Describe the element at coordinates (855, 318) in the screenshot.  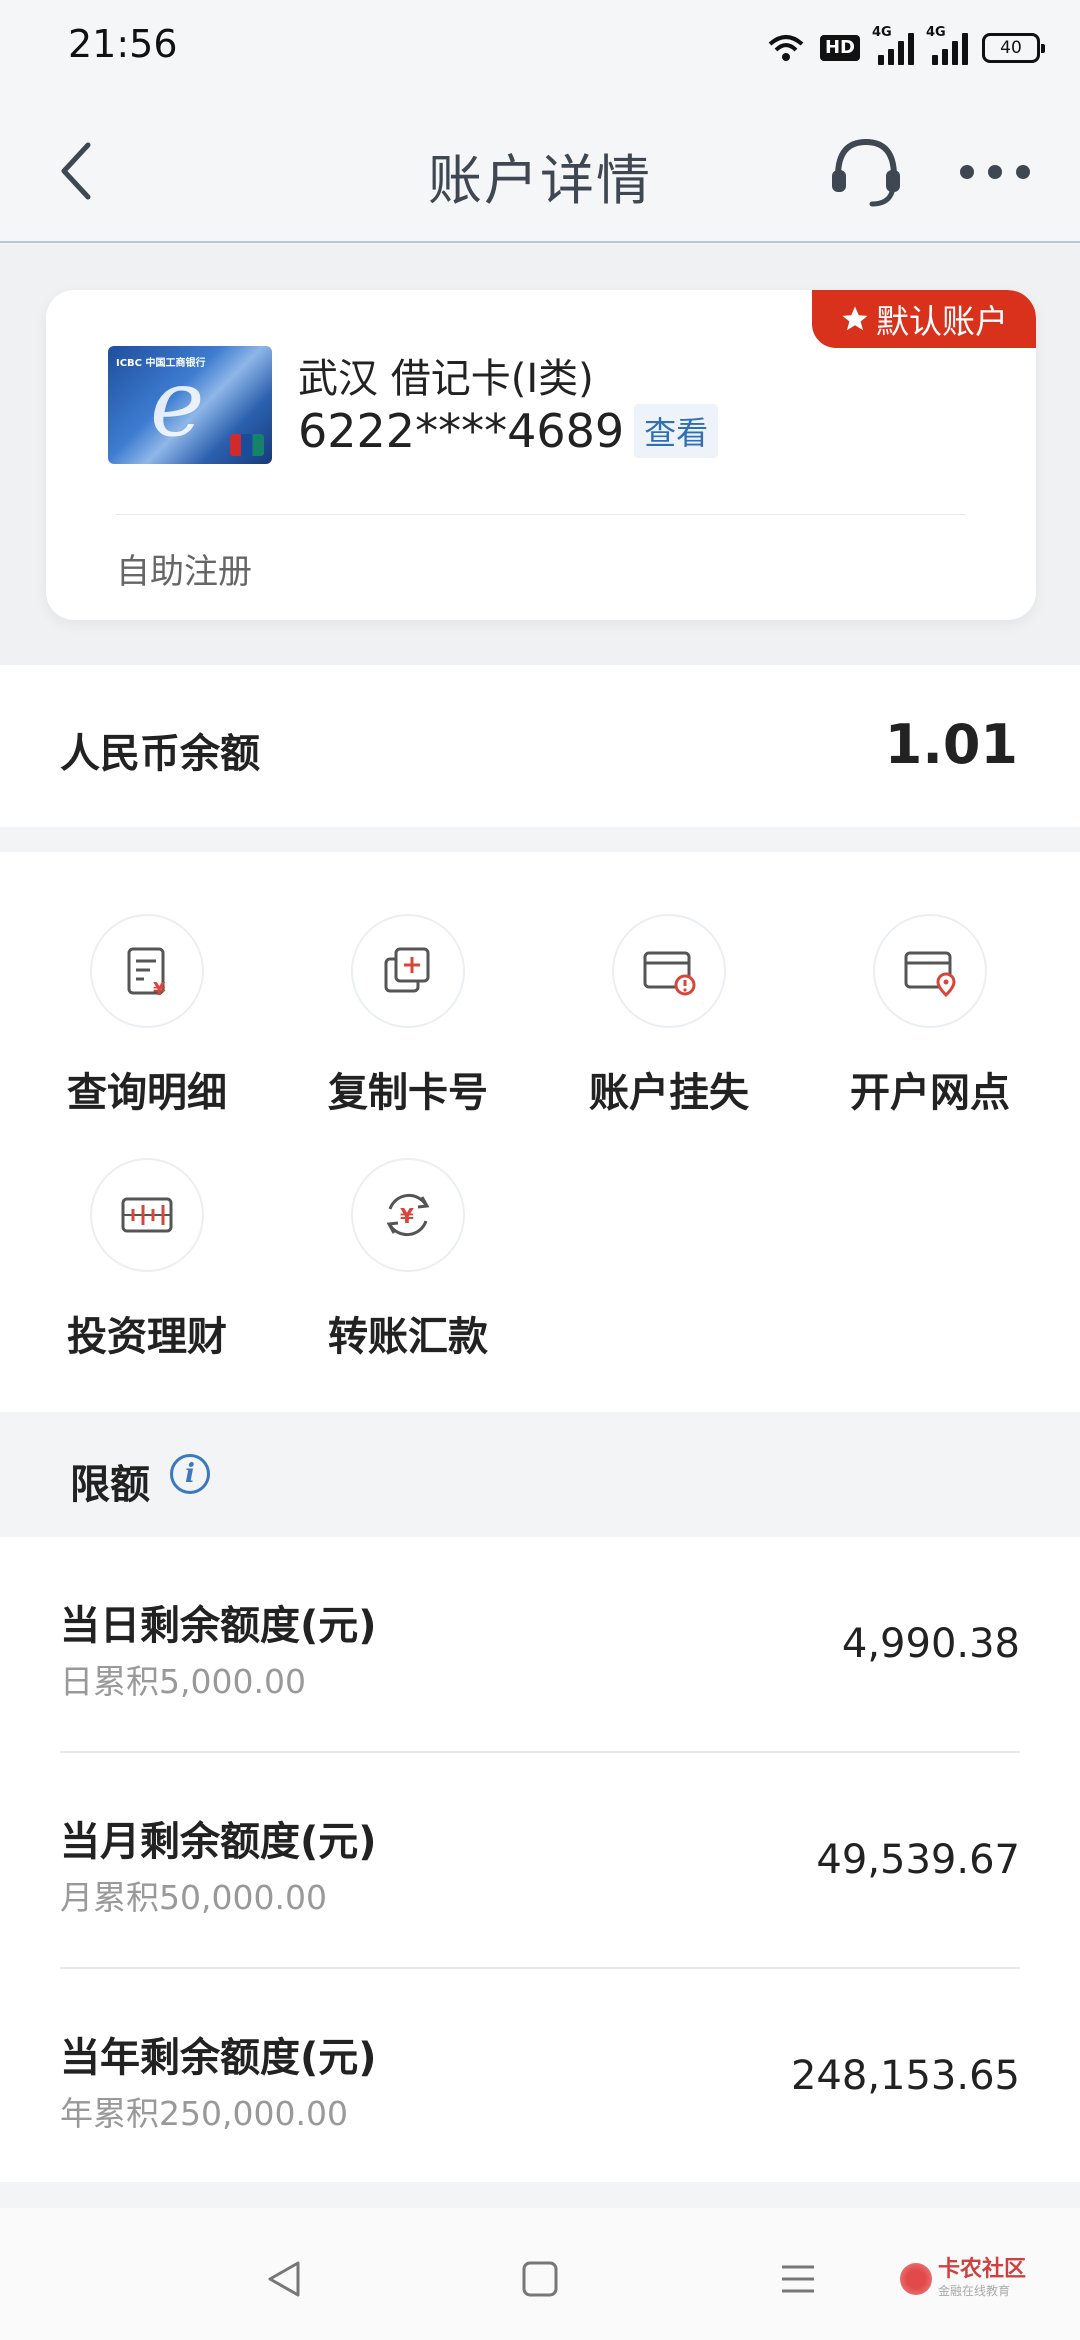
I see `star-icon` at that location.